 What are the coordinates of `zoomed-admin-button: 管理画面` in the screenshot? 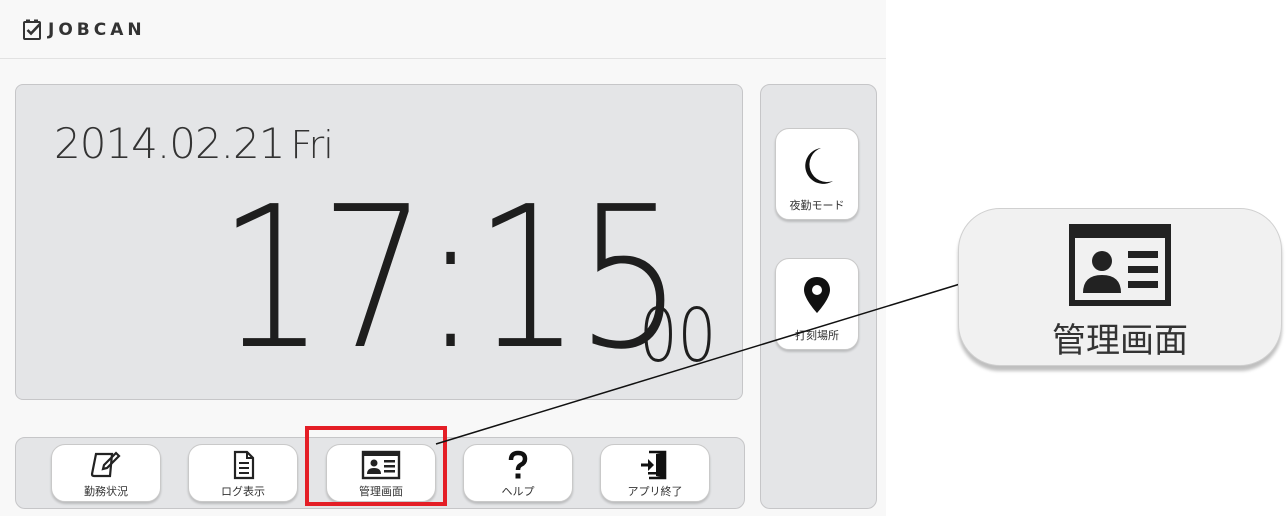 It's located at (1120, 287).